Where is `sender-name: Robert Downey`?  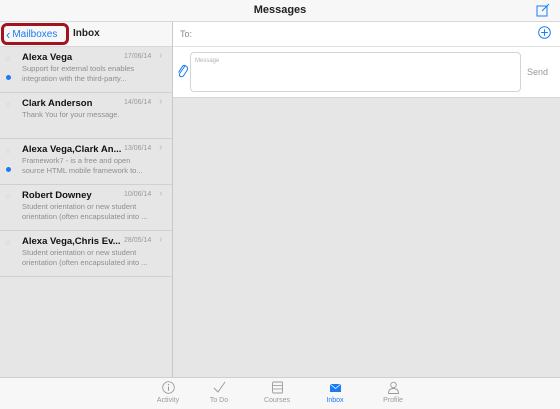
sender-name: Robert Downey is located at coordinates (57, 195).